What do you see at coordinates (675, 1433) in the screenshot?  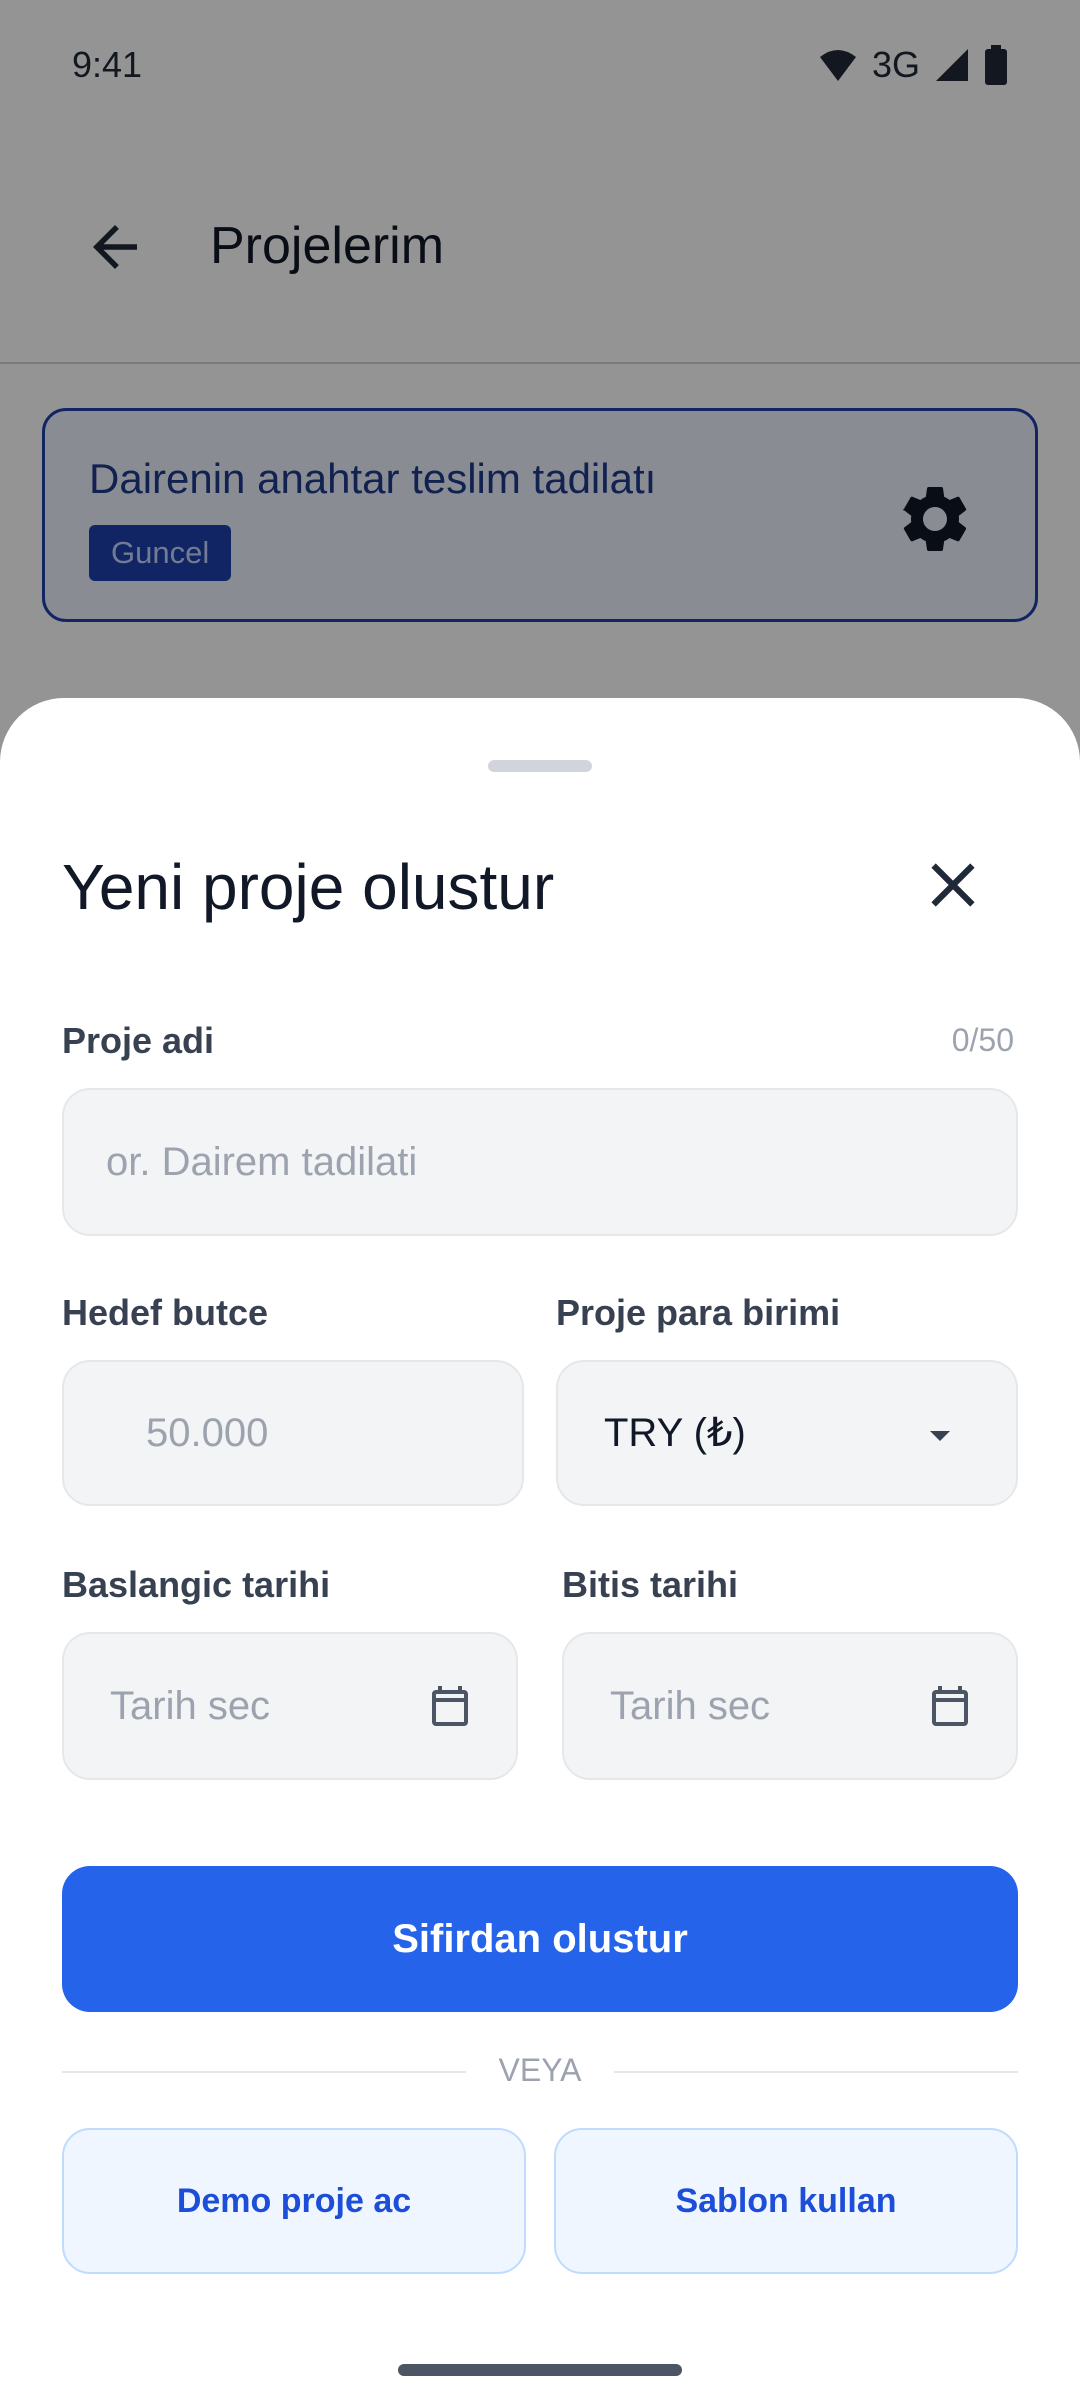 I see `currency-selected-value: TRY (₺)` at bounding box center [675, 1433].